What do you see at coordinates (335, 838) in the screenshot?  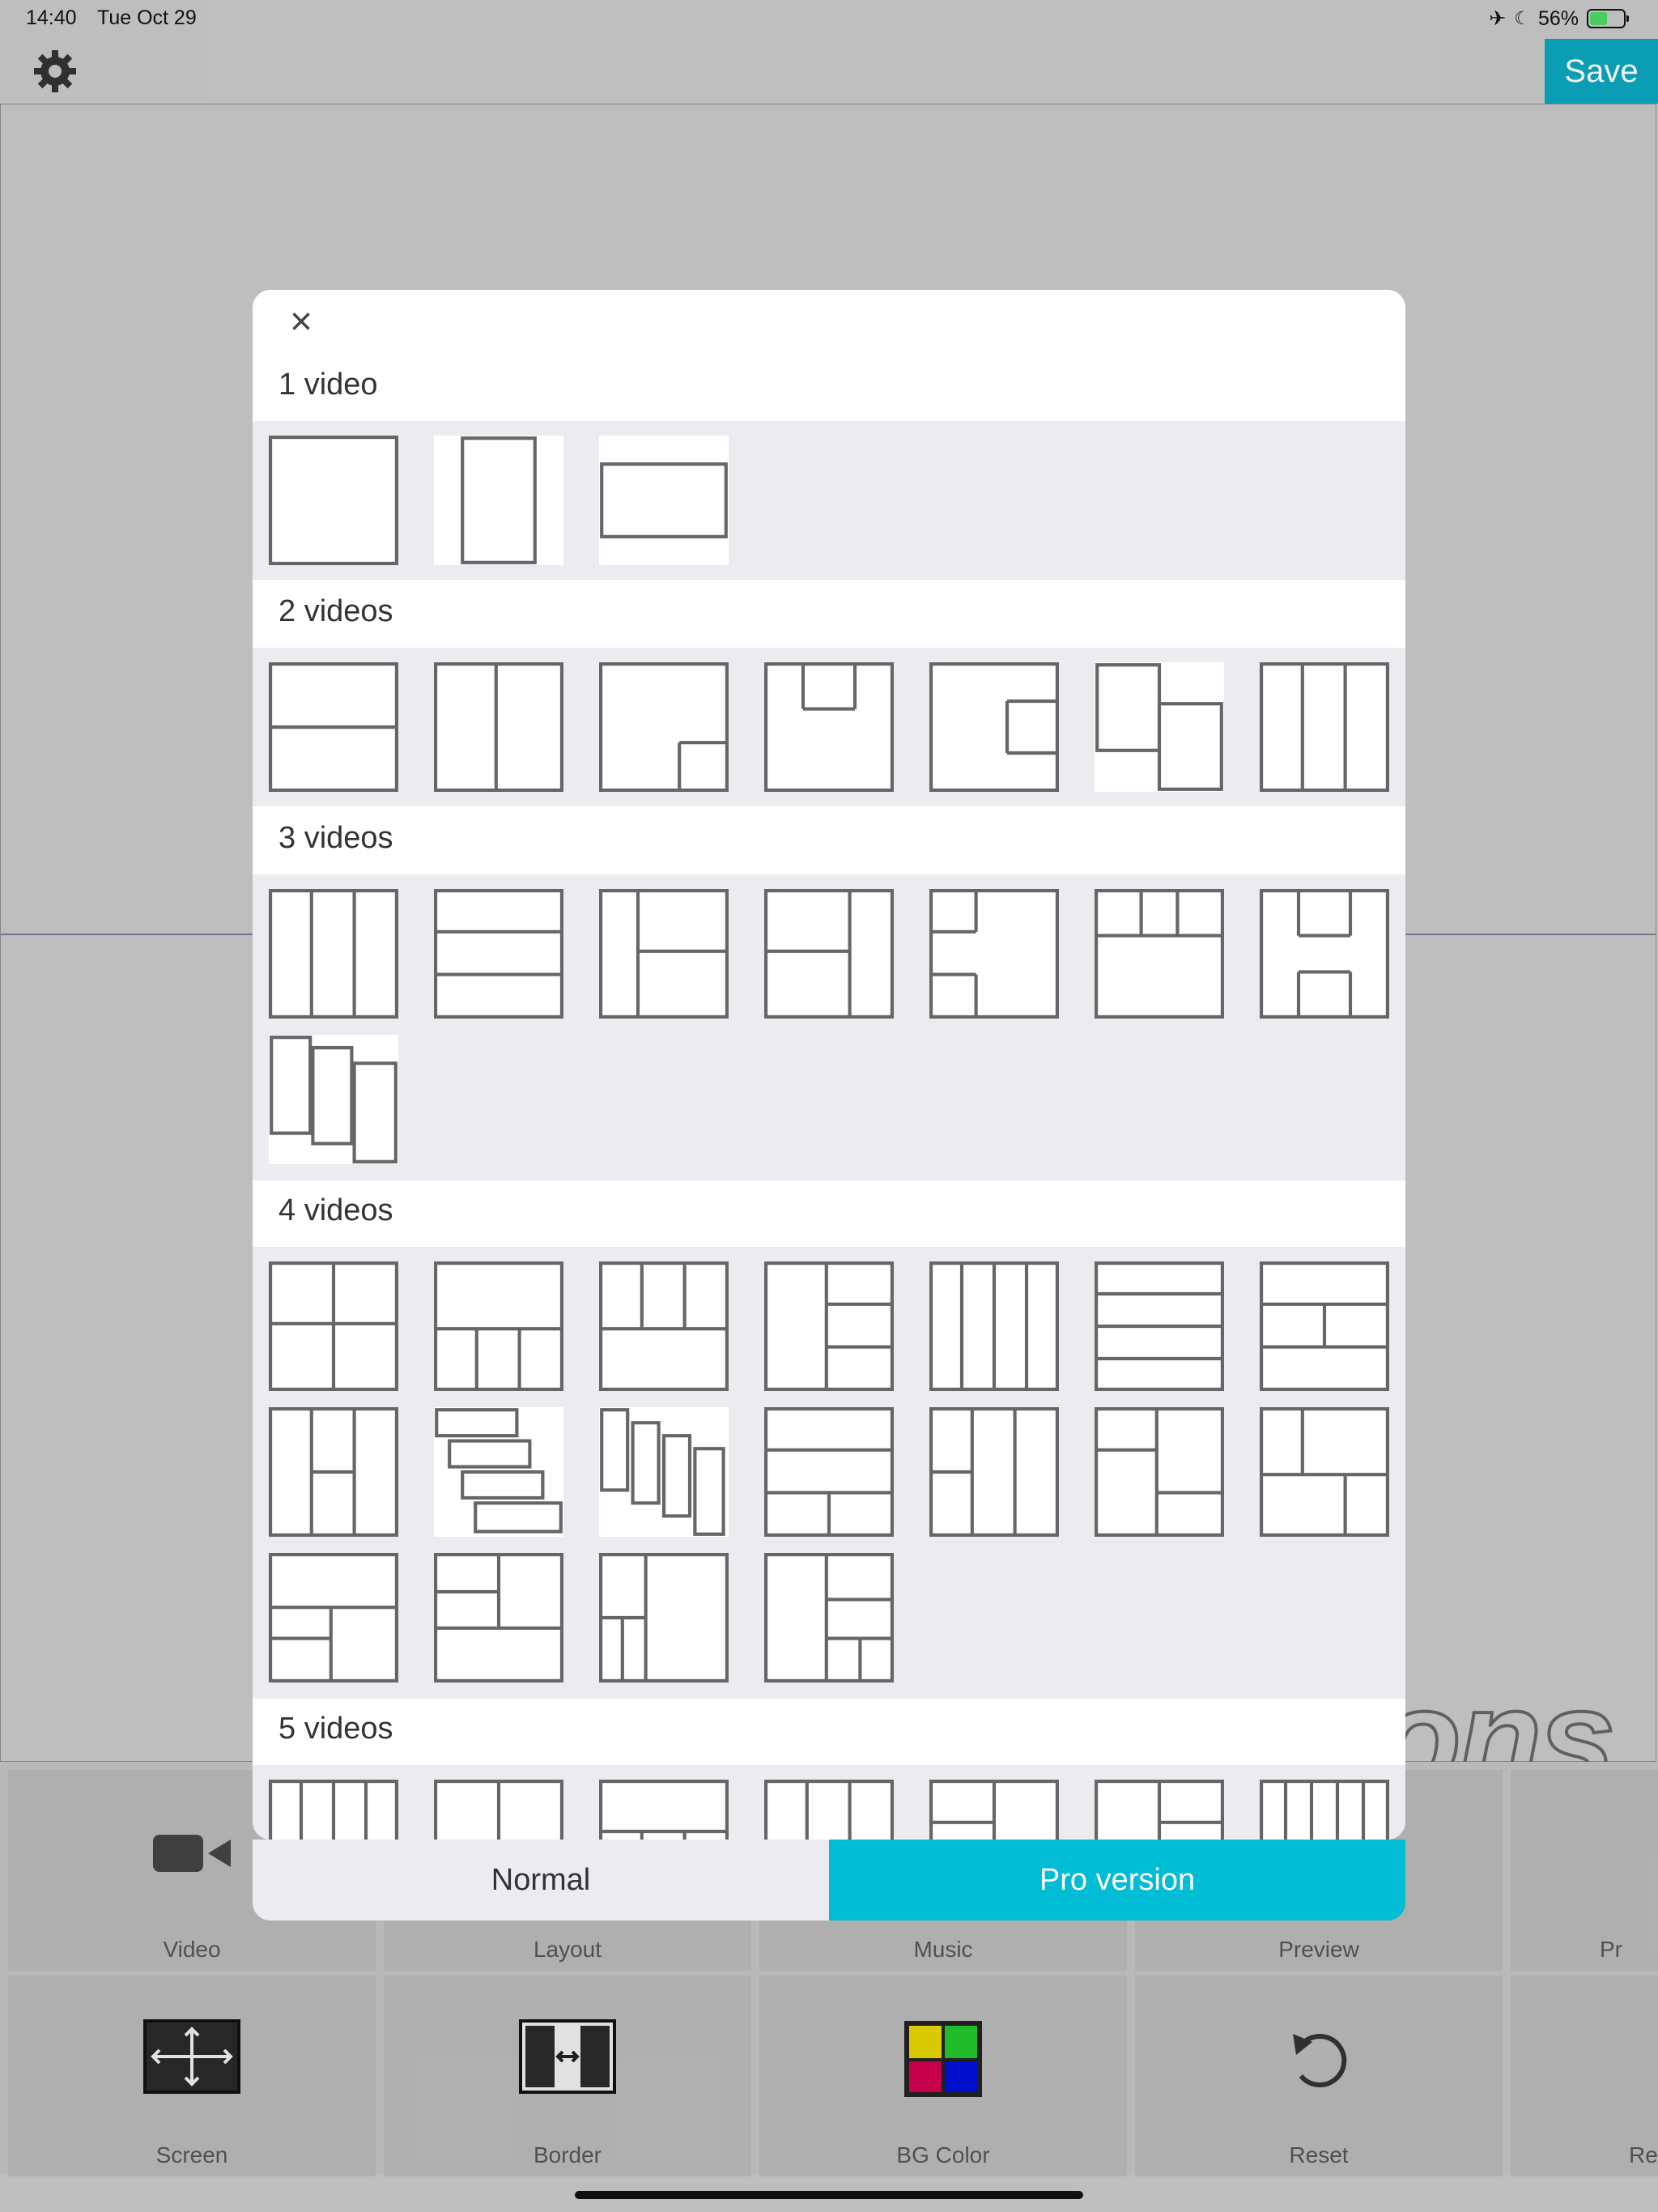 I see `section-title-3: 3 videos` at bounding box center [335, 838].